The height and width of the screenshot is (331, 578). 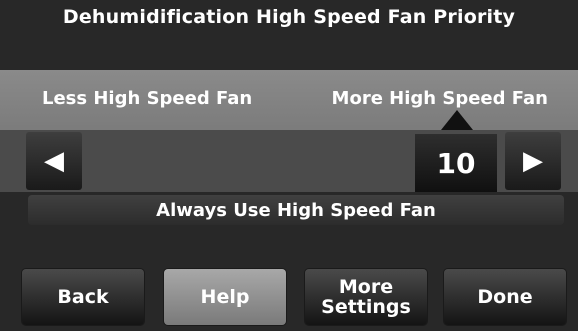 I want to click on done-button: Done, so click(x=505, y=297).